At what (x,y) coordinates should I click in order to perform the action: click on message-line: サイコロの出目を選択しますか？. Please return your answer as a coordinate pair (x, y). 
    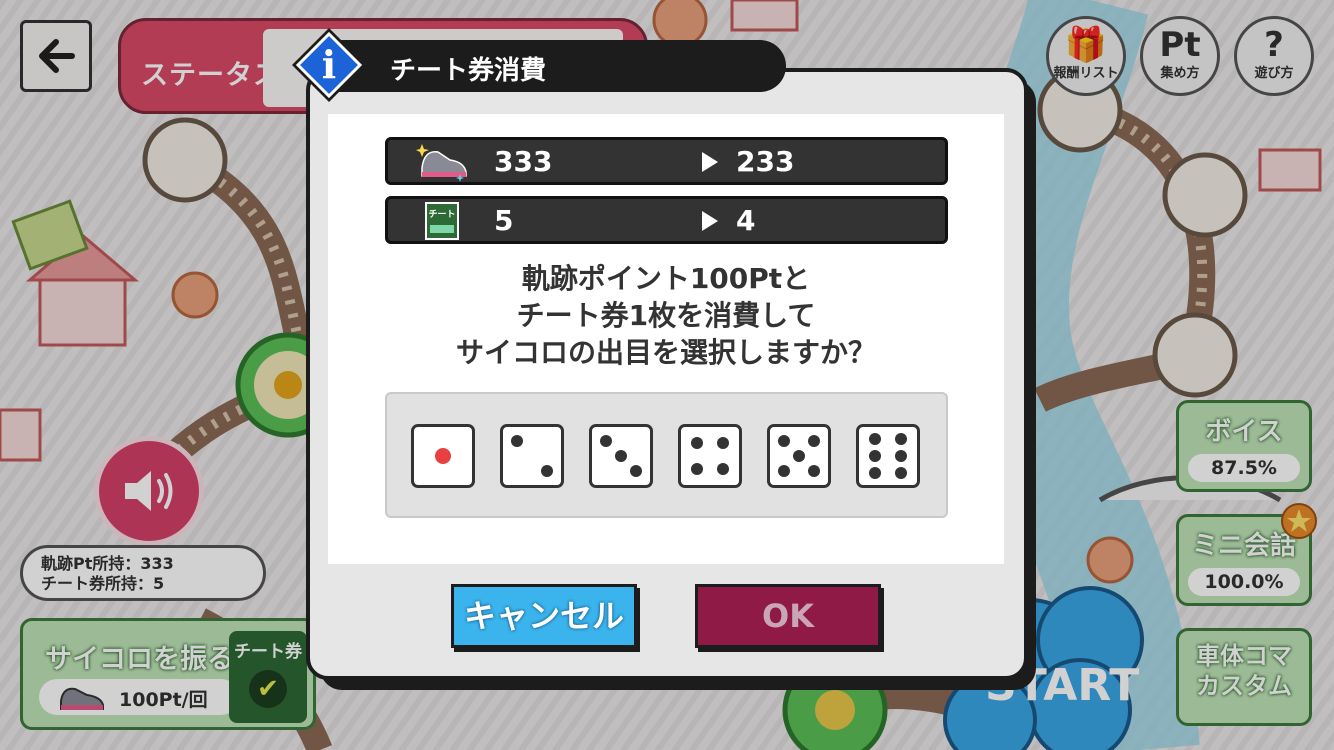
    Looking at the image, I should click on (665, 352).